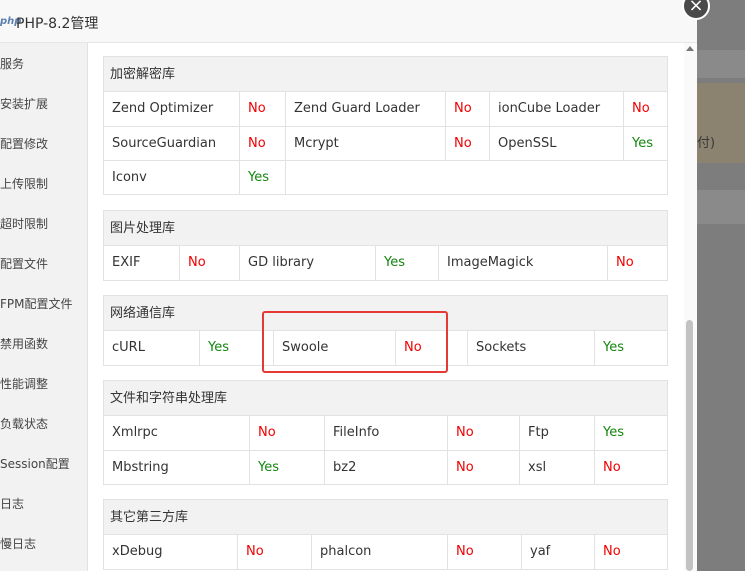  I want to click on section-third-party: 其它第三方库 xDebug No phalcon No yaf No, so click(385, 534).